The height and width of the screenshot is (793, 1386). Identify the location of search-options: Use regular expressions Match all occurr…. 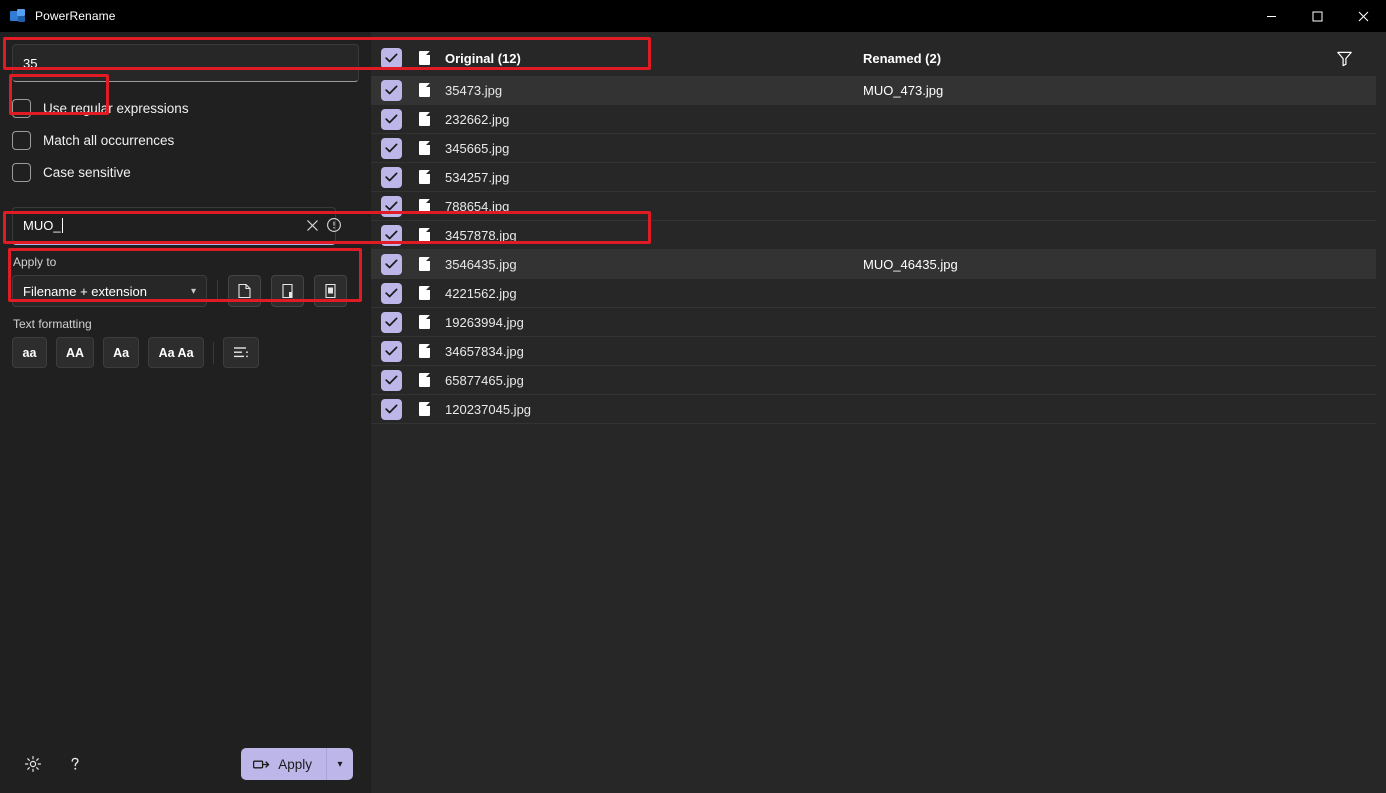
(185, 140).